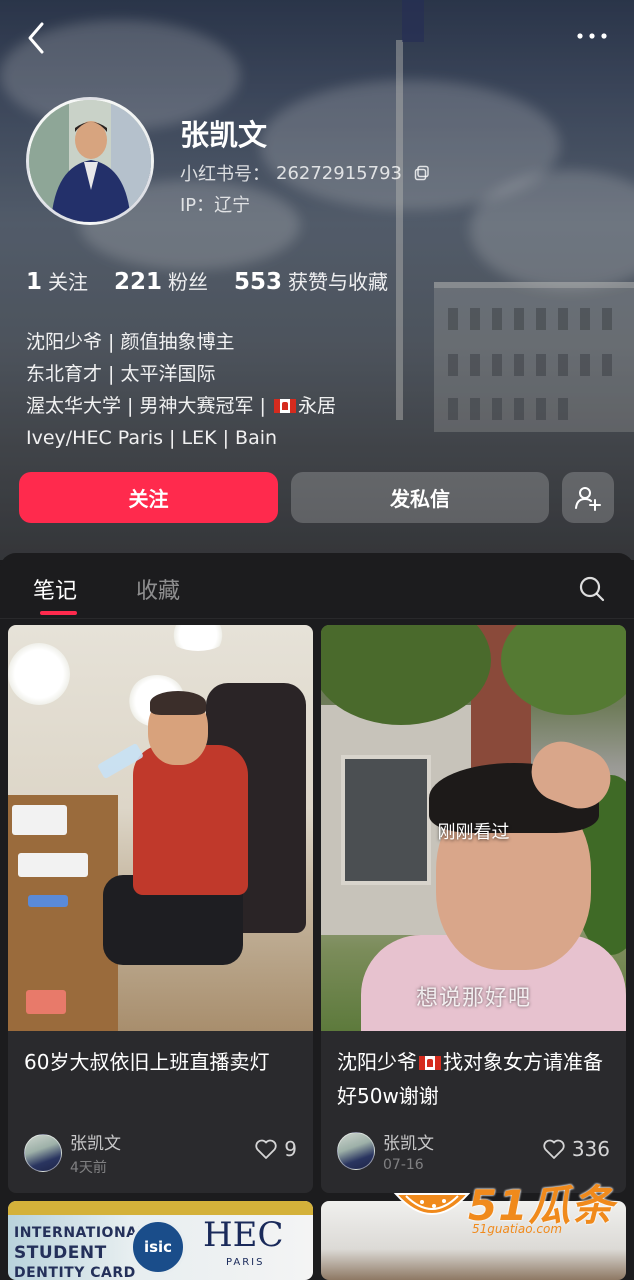 The height and width of the screenshot is (1280, 634). I want to click on active-tab-indicator, so click(58, 613).